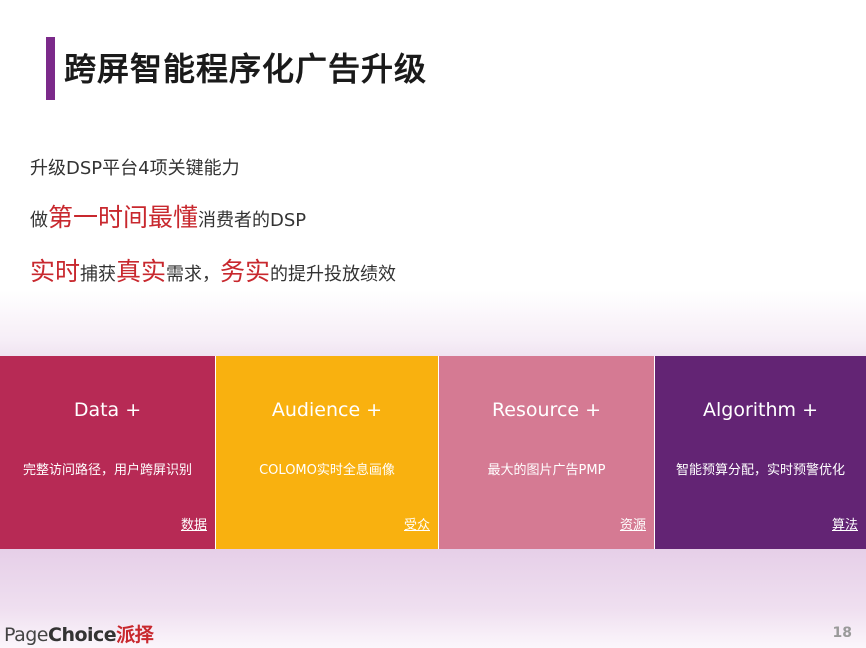  What do you see at coordinates (107, 470) in the screenshot?
I see `card-description: 完整访问路径，用户跨屏识别` at bounding box center [107, 470].